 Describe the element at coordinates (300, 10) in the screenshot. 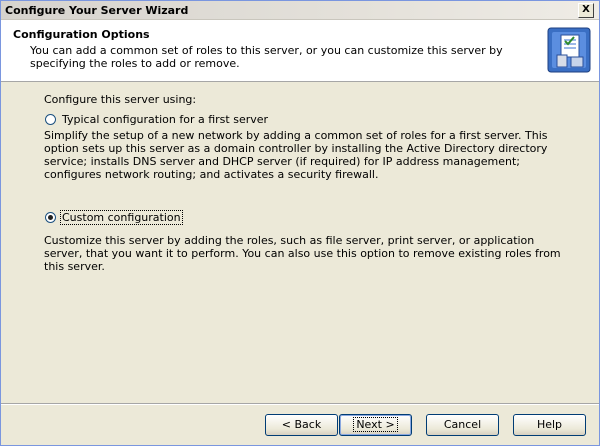

I see `title-bar: Configure Your Server Wizard X` at that location.